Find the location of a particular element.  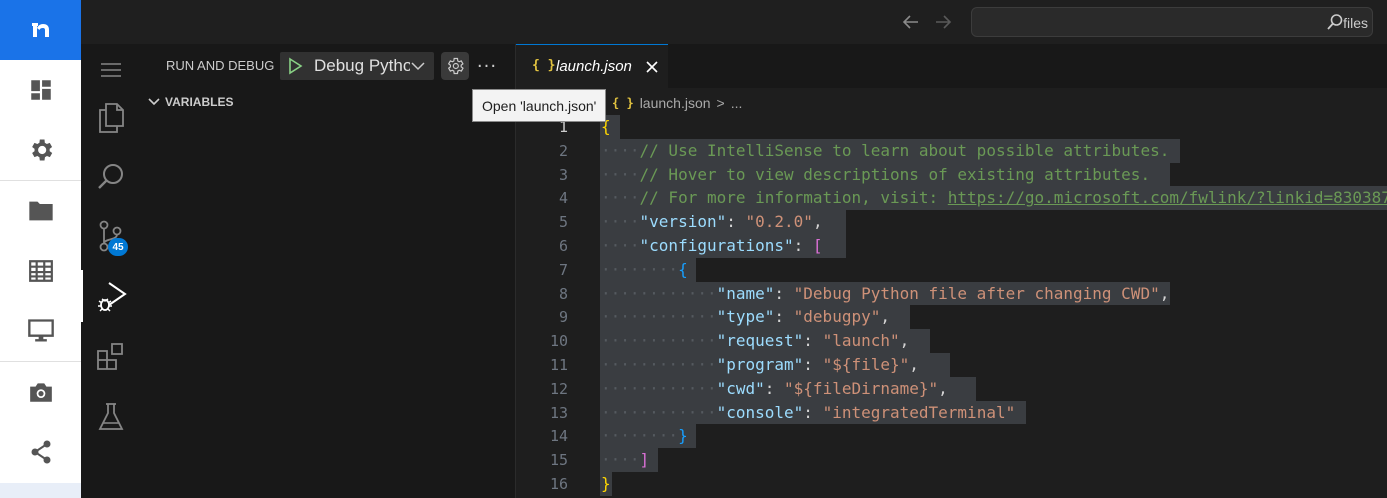

scm-changes-badge: 45 is located at coordinates (118, 247).